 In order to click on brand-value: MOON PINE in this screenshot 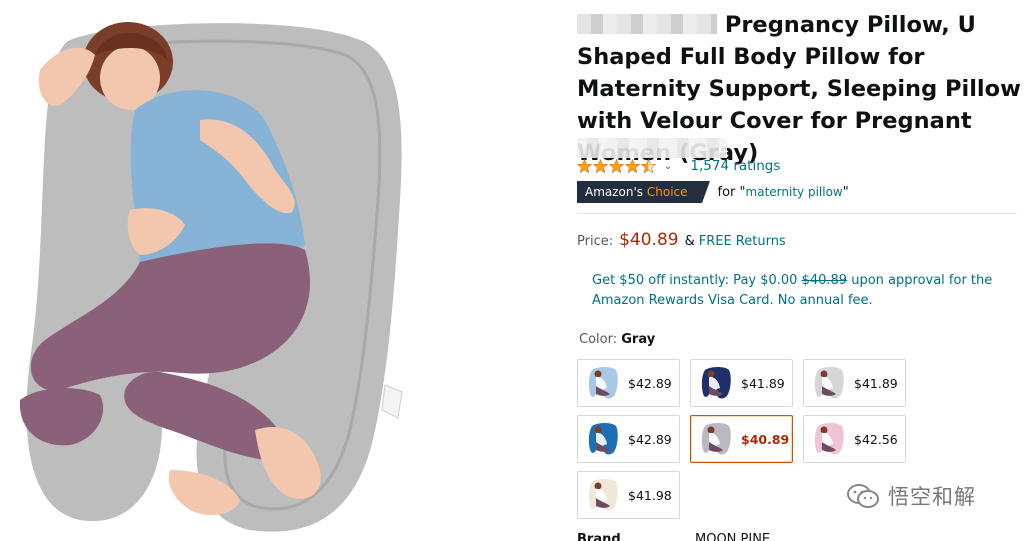, I will do `click(733, 536)`.